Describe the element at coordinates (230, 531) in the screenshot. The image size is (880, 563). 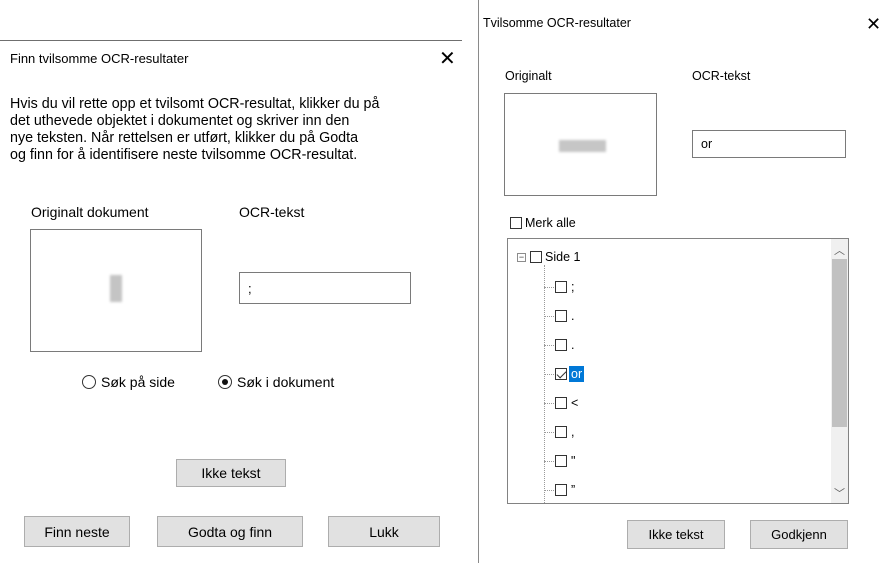
I see `accept-and-find-button: Godta og finn` at that location.